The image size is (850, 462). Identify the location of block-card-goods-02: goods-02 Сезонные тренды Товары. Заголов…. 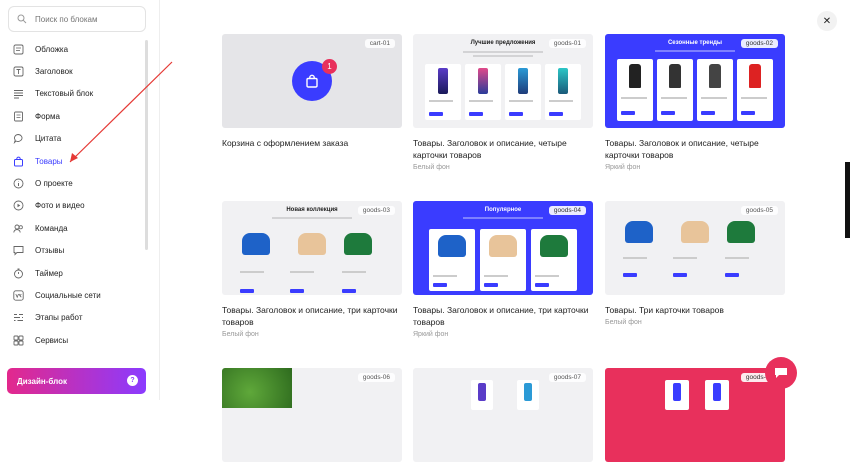
(695, 102).